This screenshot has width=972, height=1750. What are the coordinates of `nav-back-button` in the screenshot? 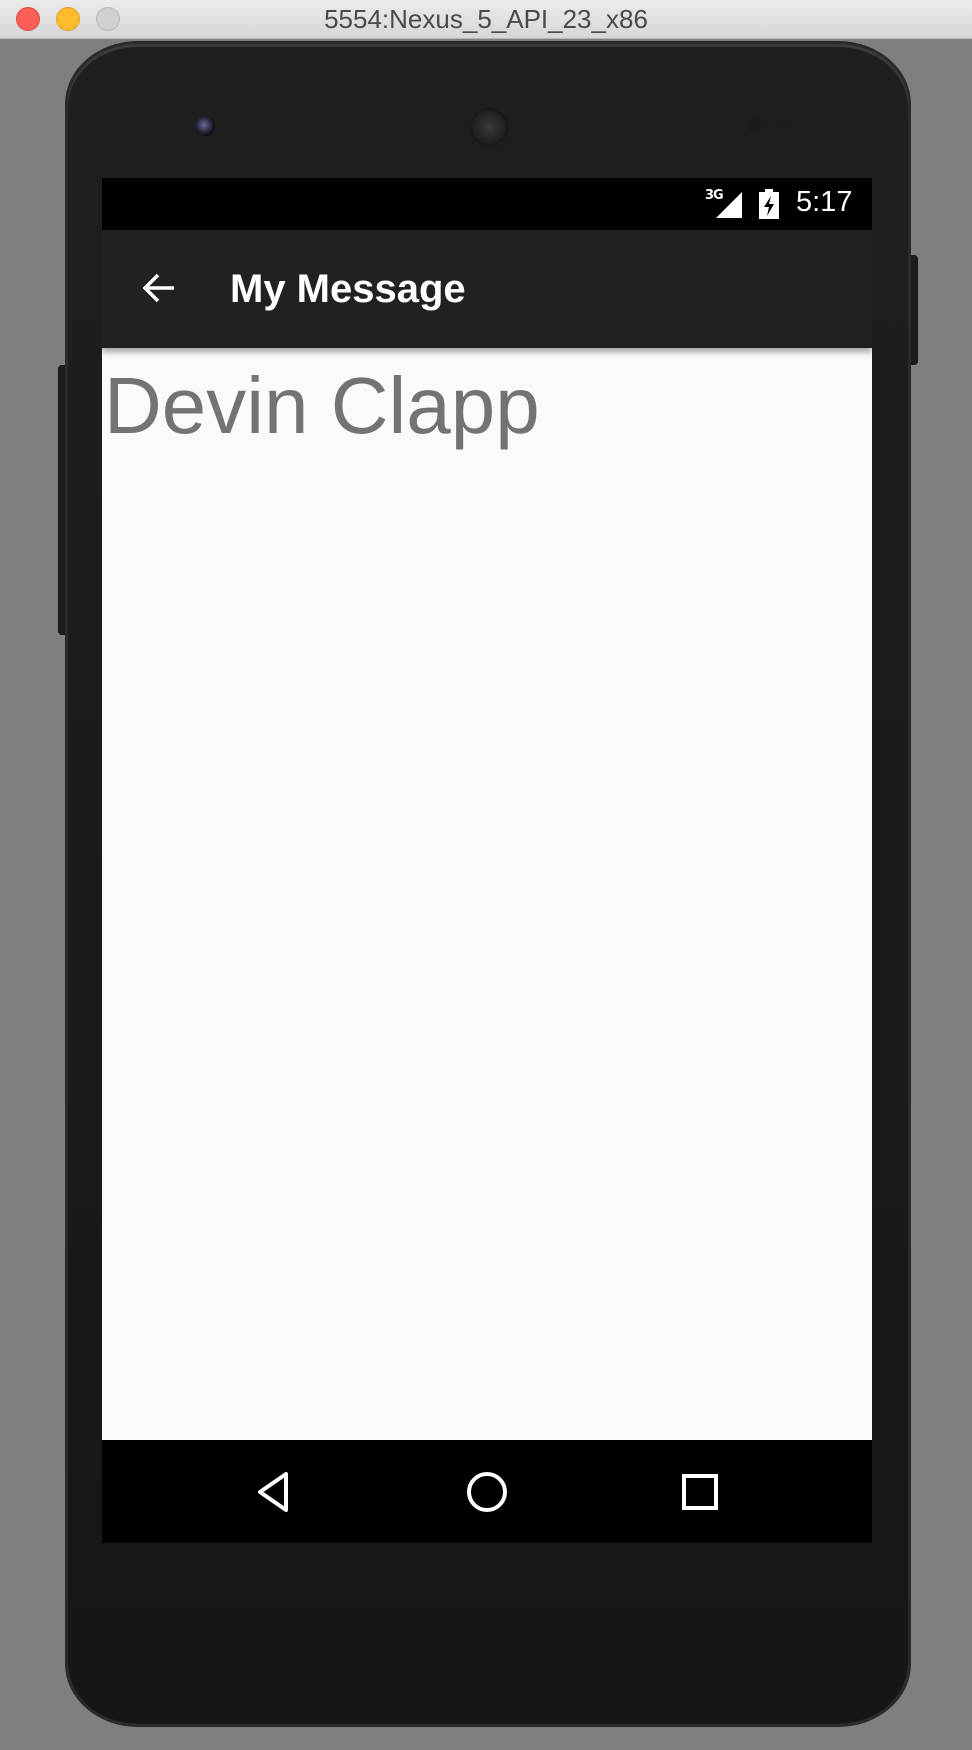 It's located at (274, 1492).